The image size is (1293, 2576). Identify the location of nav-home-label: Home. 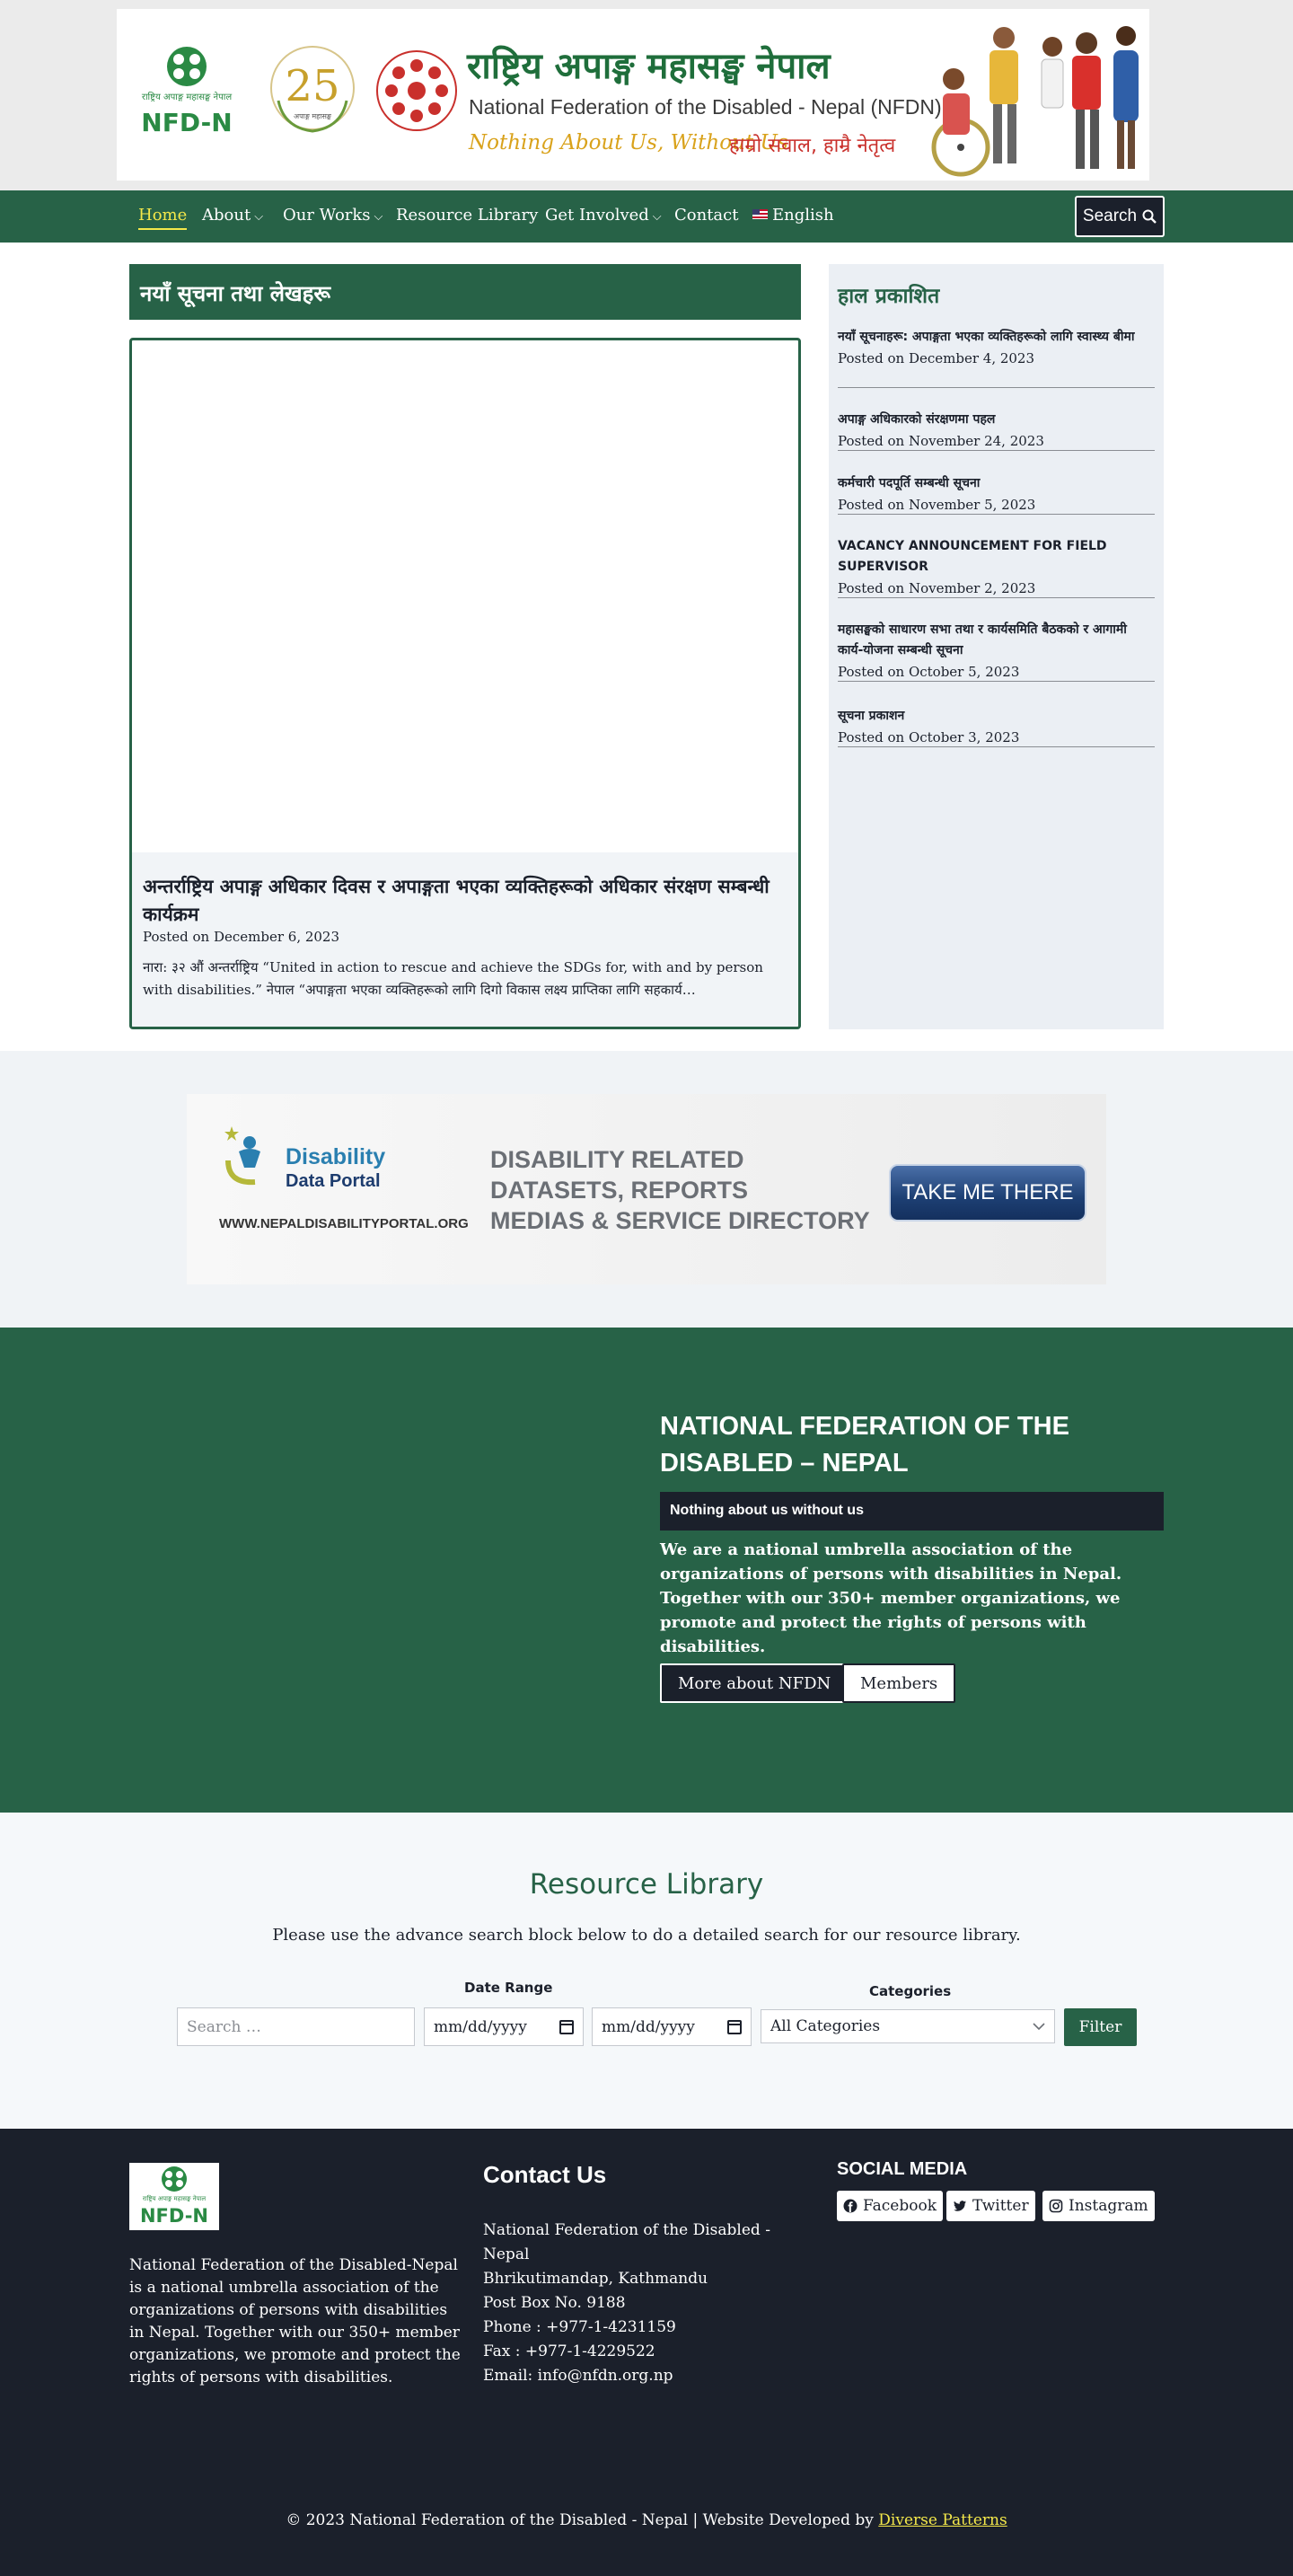
(163, 215).